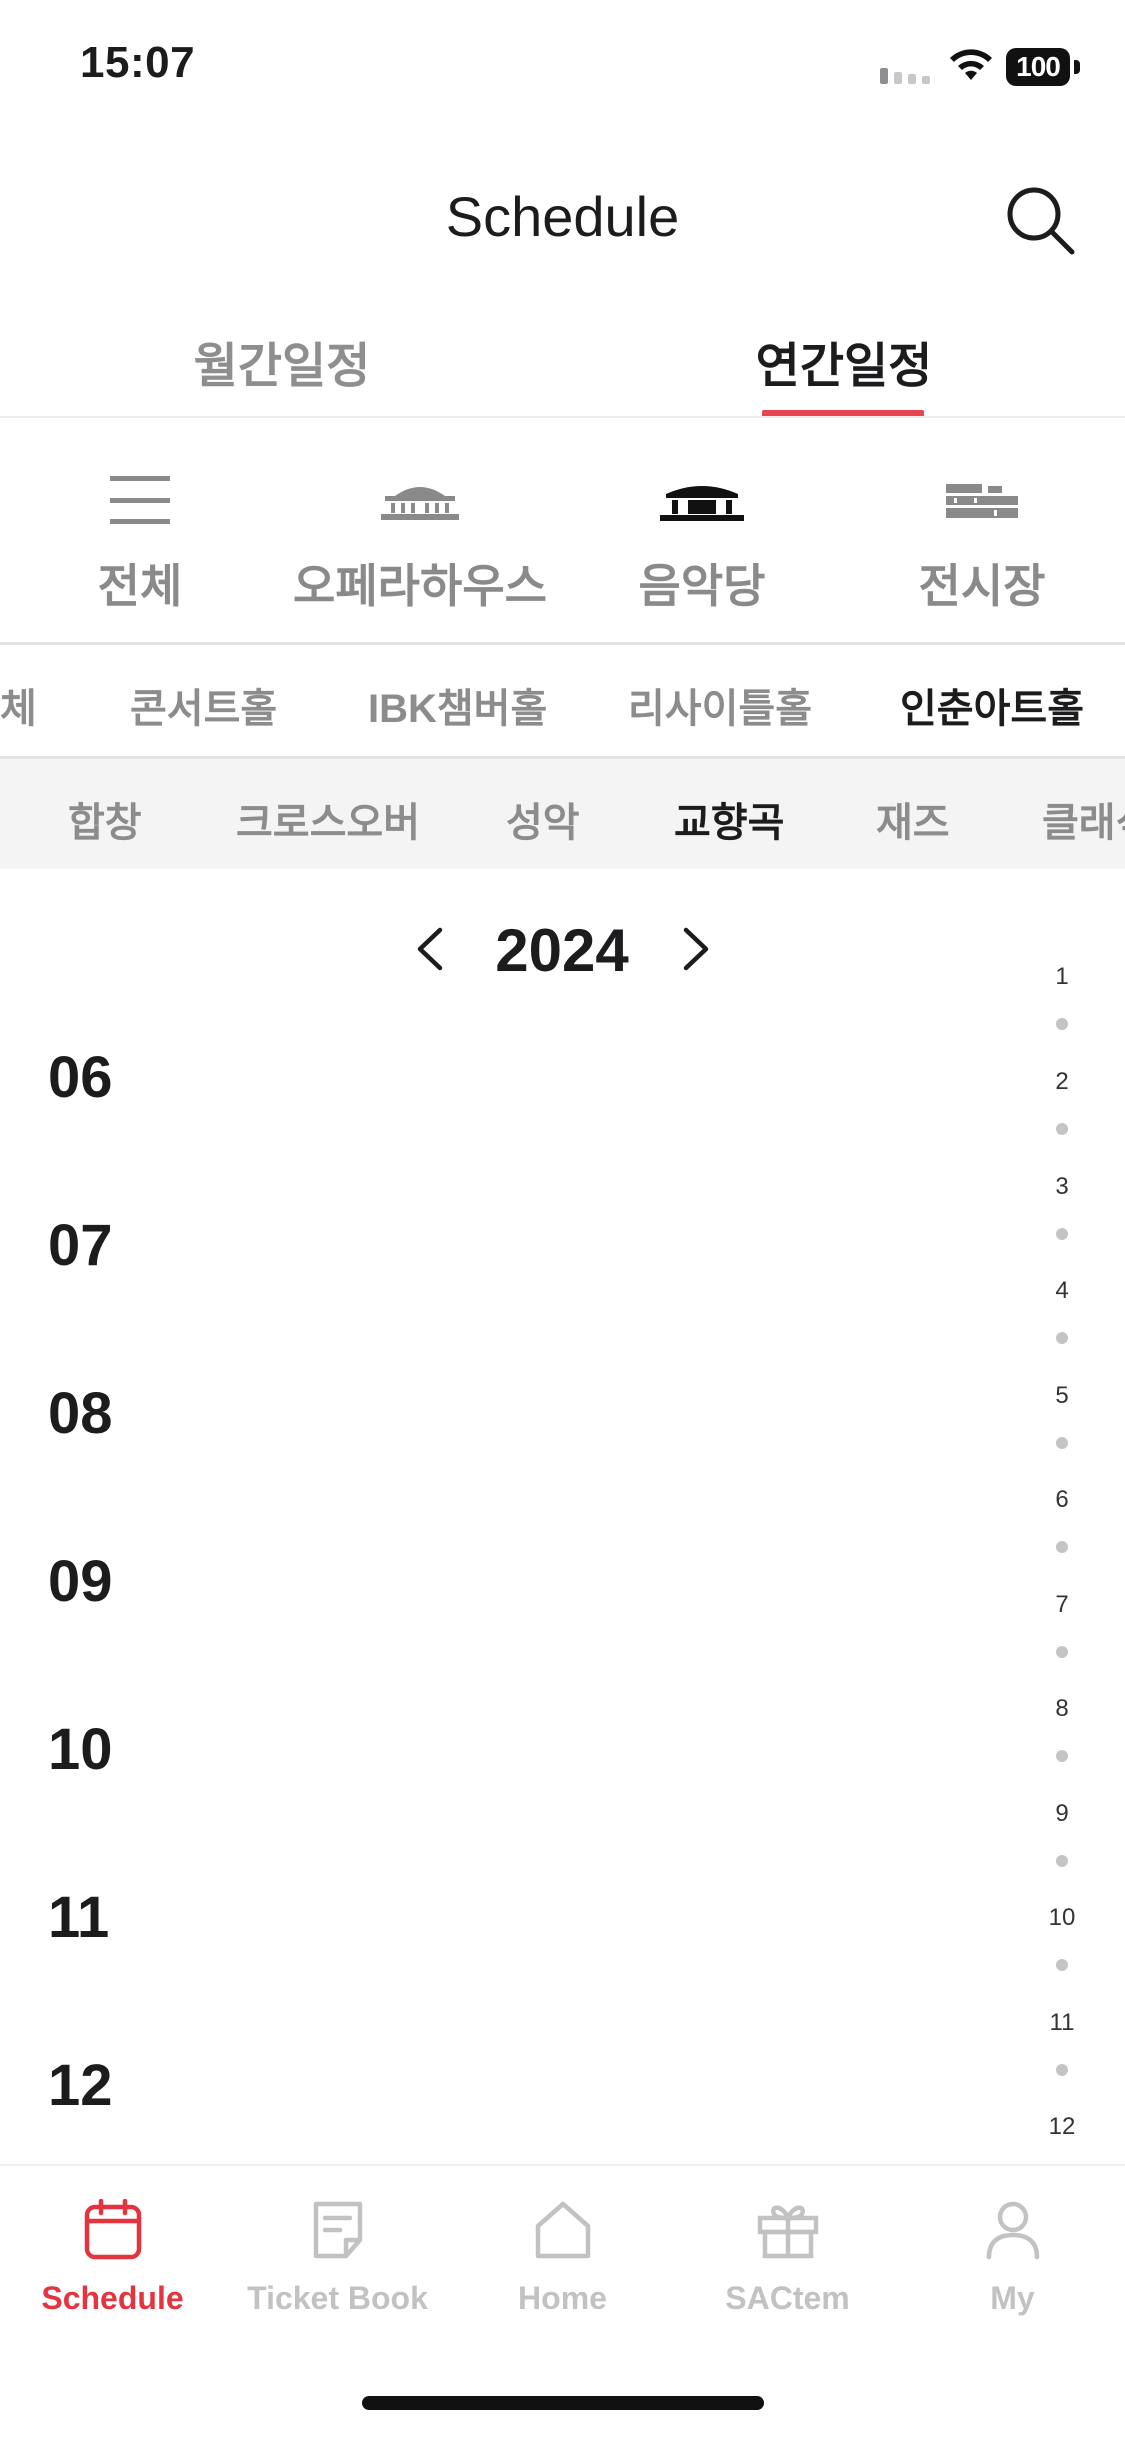  I want to click on gift-icon, so click(787, 2232).